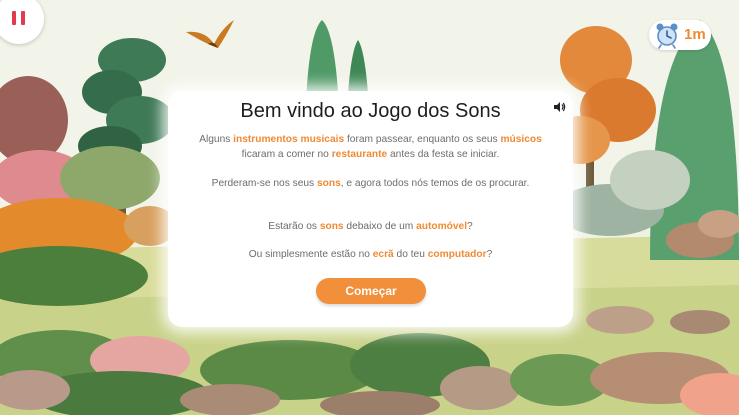 The image size is (739, 415). What do you see at coordinates (371, 291) in the screenshot?
I see `start-button: Começar` at bounding box center [371, 291].